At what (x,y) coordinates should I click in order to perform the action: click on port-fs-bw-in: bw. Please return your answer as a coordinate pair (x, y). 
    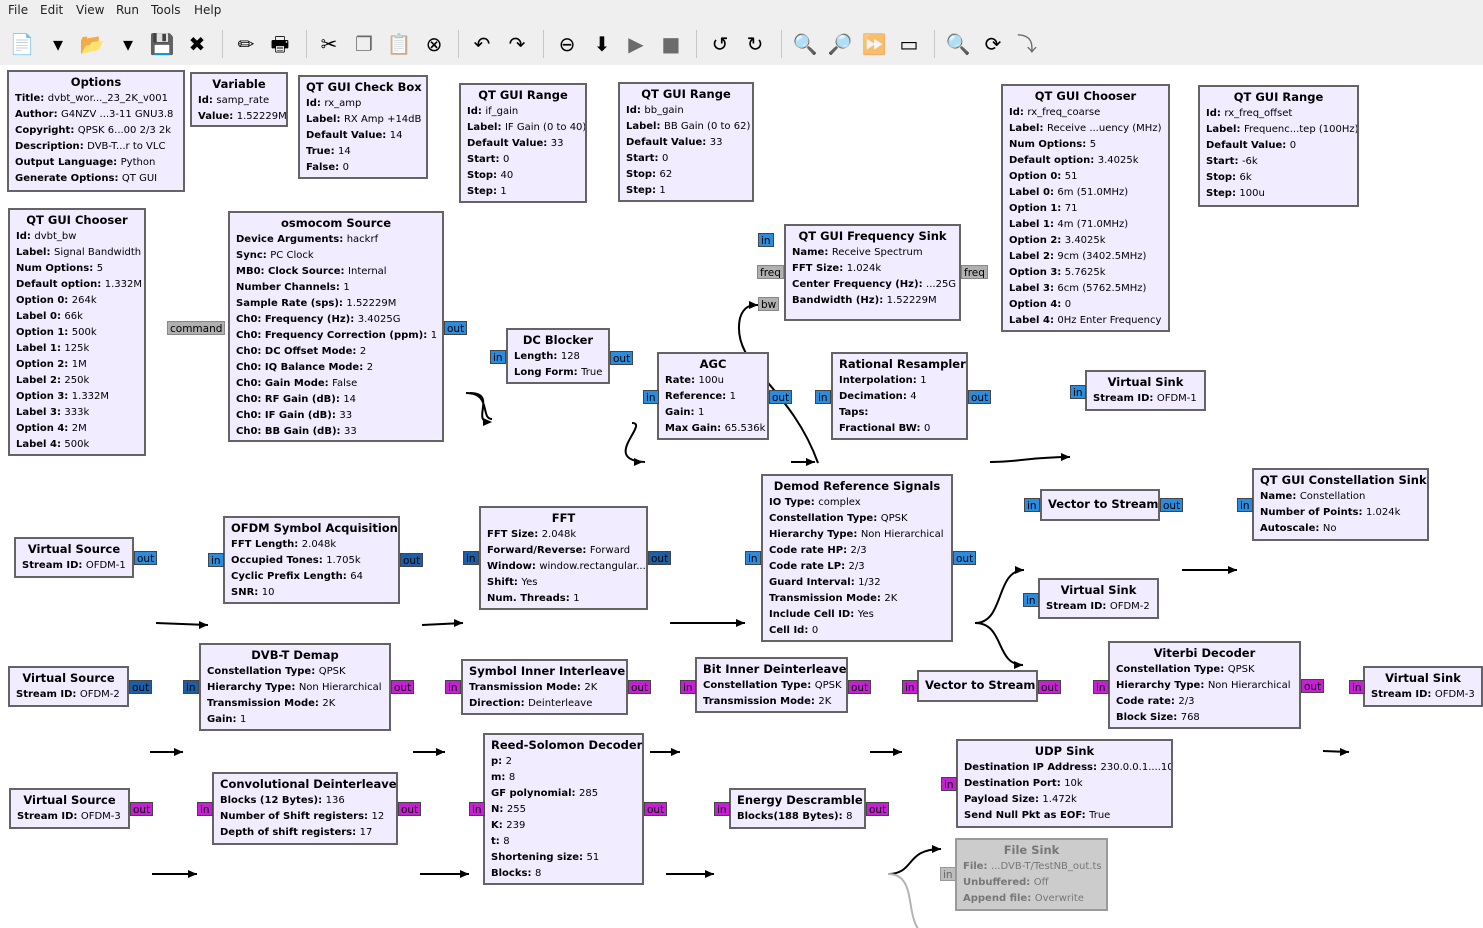
    Looking at the image, I should click on (769, 304).